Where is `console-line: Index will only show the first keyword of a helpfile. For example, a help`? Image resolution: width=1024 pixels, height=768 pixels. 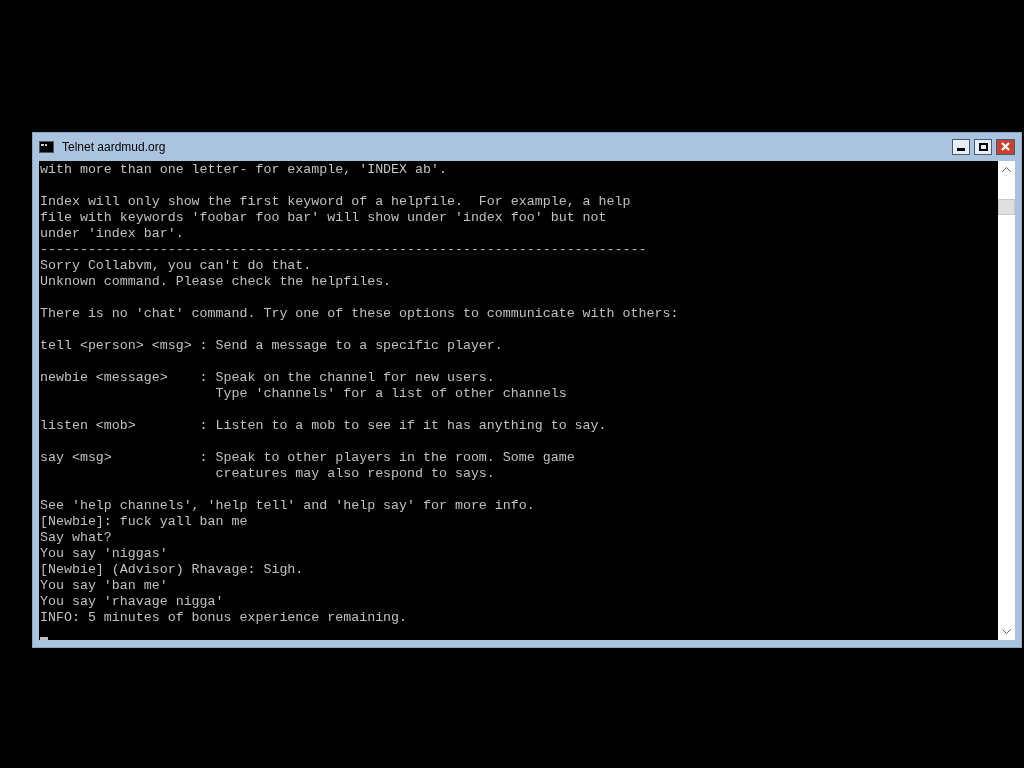 console-line: Index will only show the first keyword of a helpfile. For example, a help is located at coordinates (335, 201).